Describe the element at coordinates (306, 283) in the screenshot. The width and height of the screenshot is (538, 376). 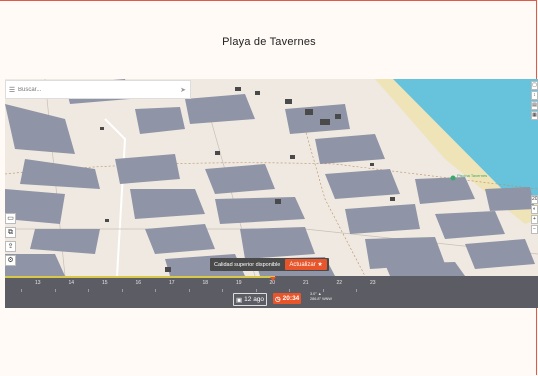
I see `timeline-hour-label: 21` at that location.